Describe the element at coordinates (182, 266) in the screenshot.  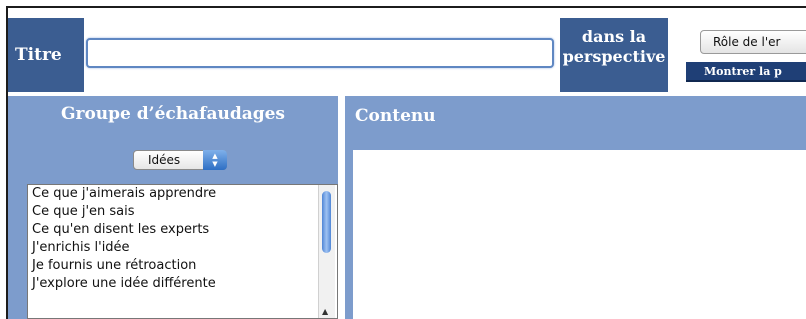
I see `list-item: Je fournis une rétroaction` at that location.